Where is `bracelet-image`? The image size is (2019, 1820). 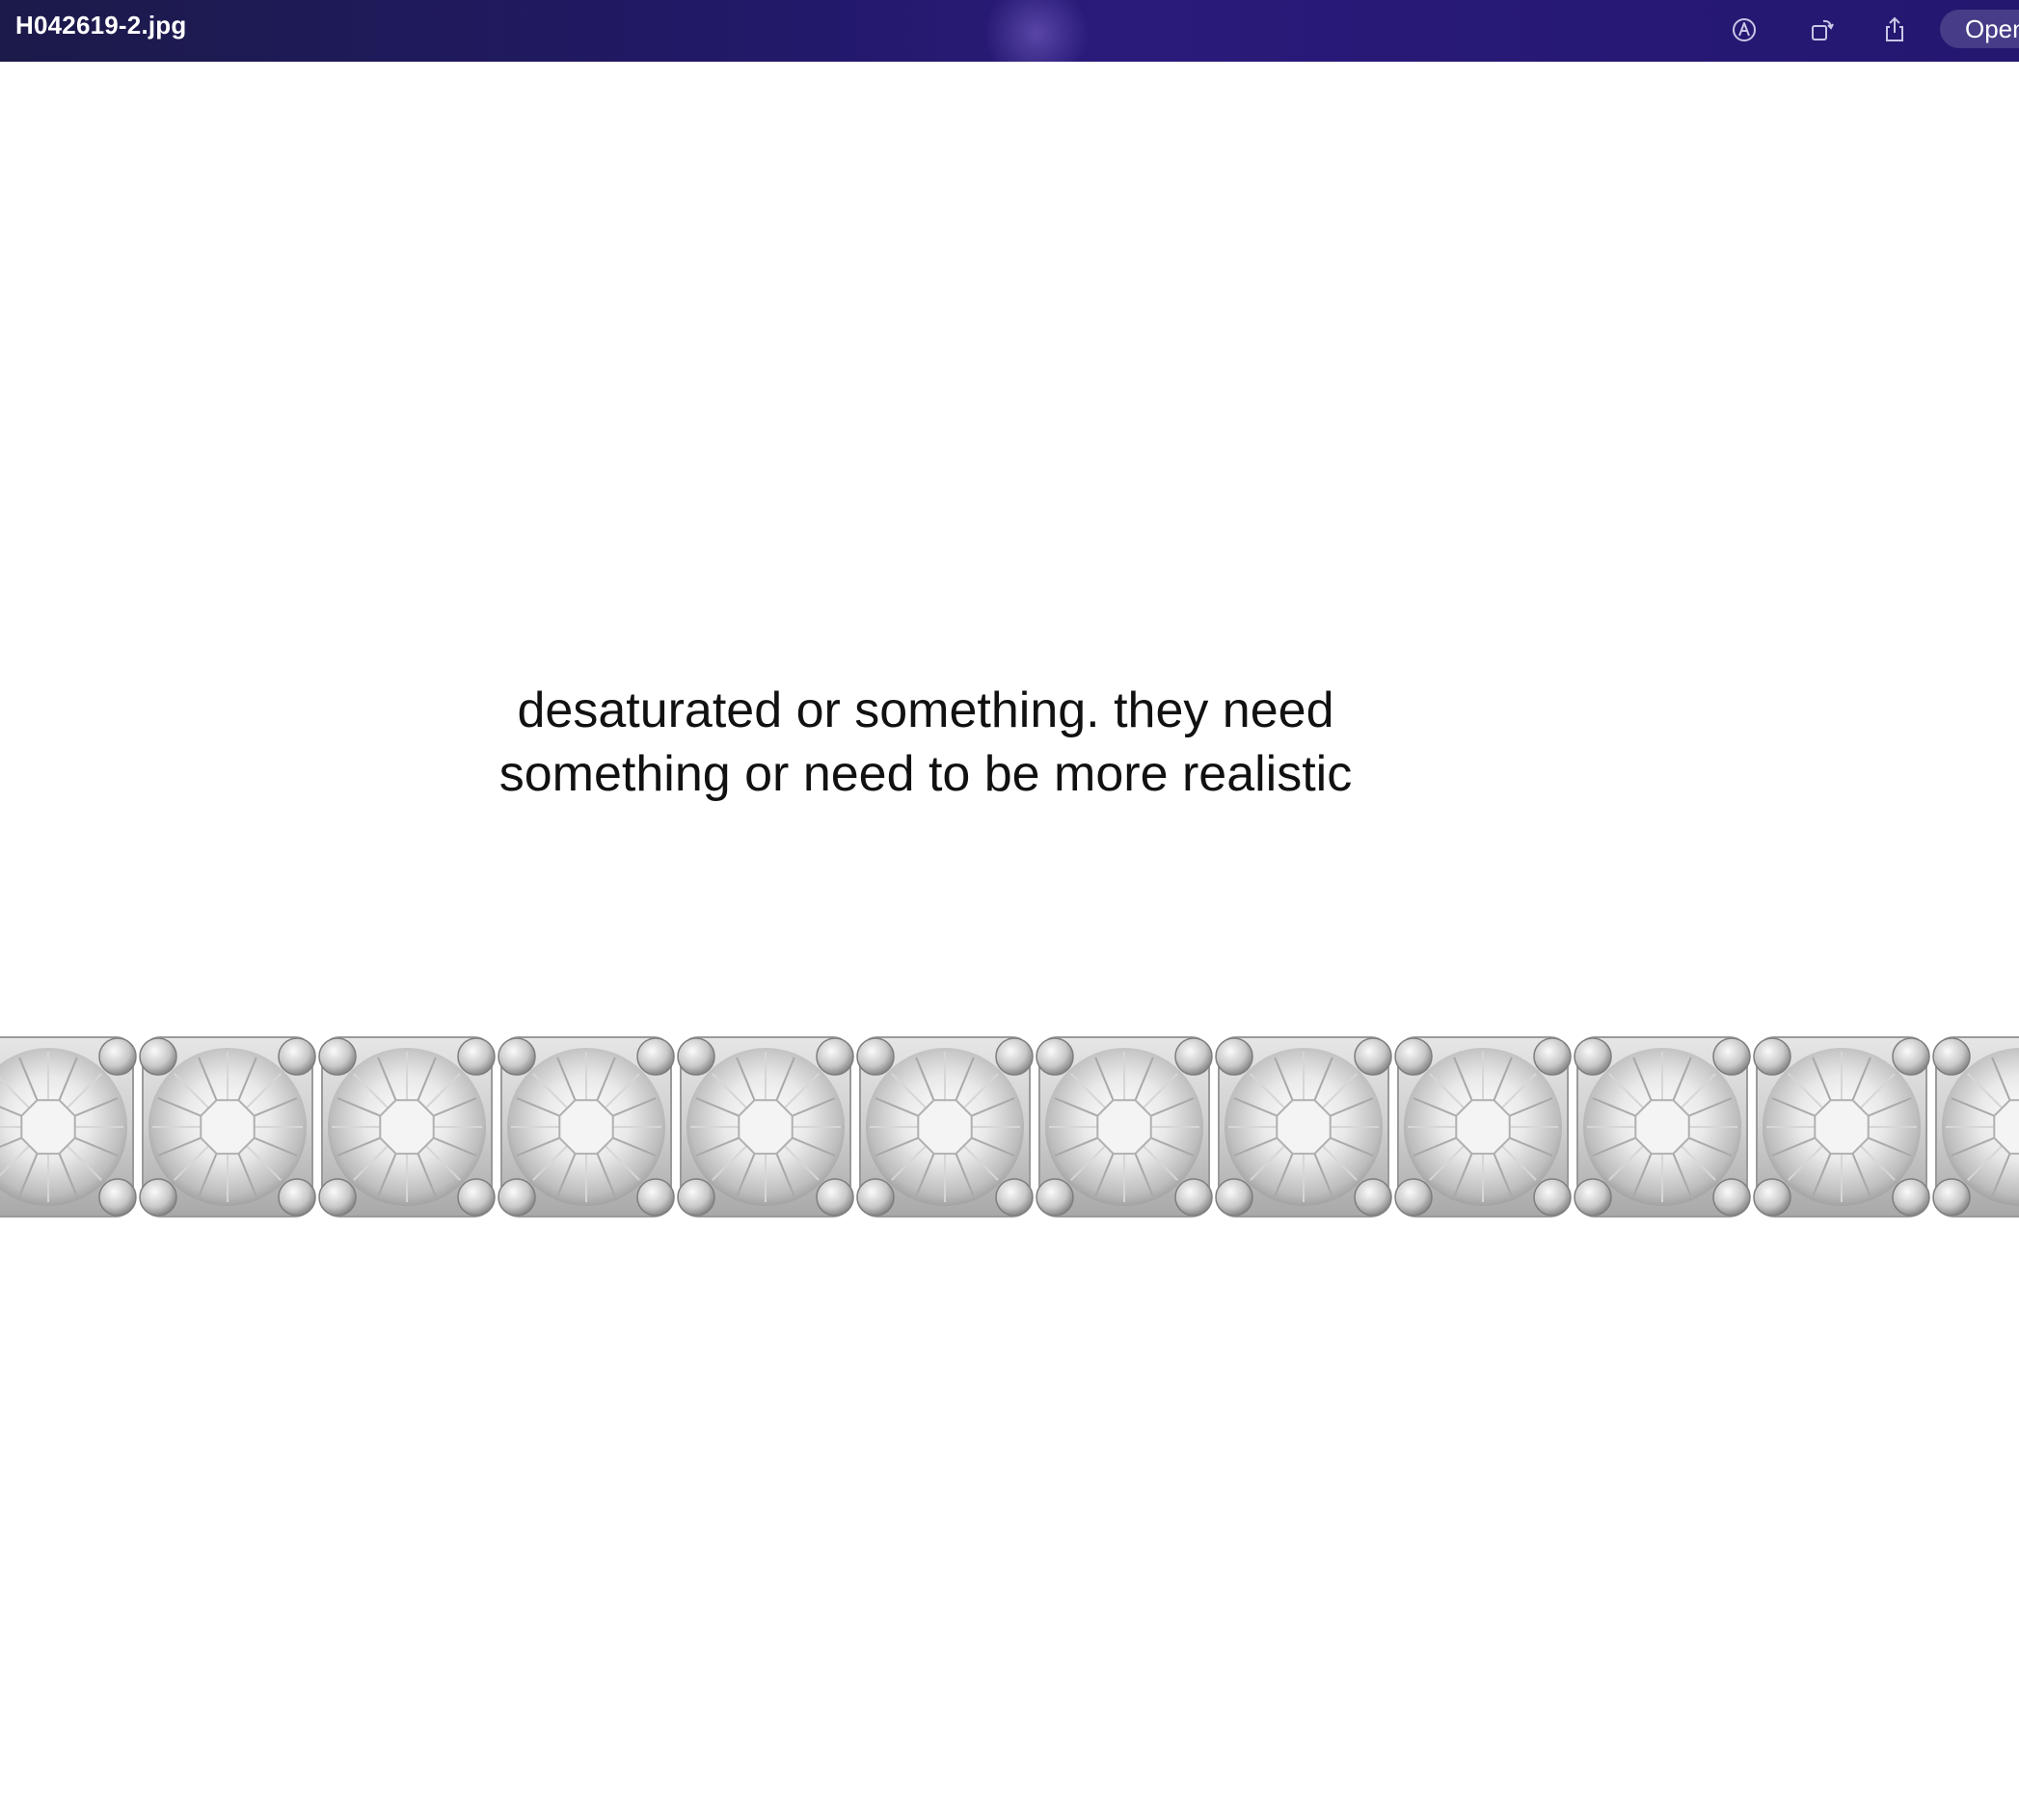
bracelet-image is located at coordinates (1009, 1127).